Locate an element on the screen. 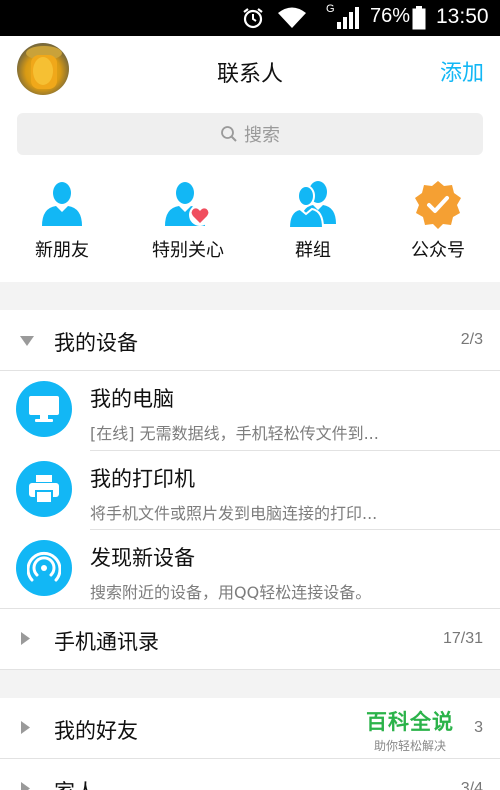 The height and width of the screenshot is (790, 500). search-icon is located at coordinates (229, 134).